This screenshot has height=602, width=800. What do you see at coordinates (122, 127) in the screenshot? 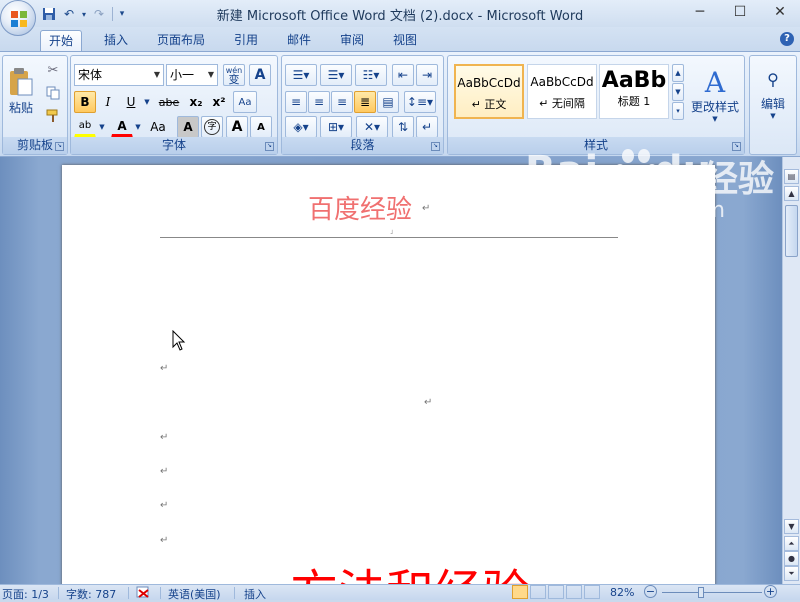
I see `font-color-button: A` at bounding box center [122, 127].